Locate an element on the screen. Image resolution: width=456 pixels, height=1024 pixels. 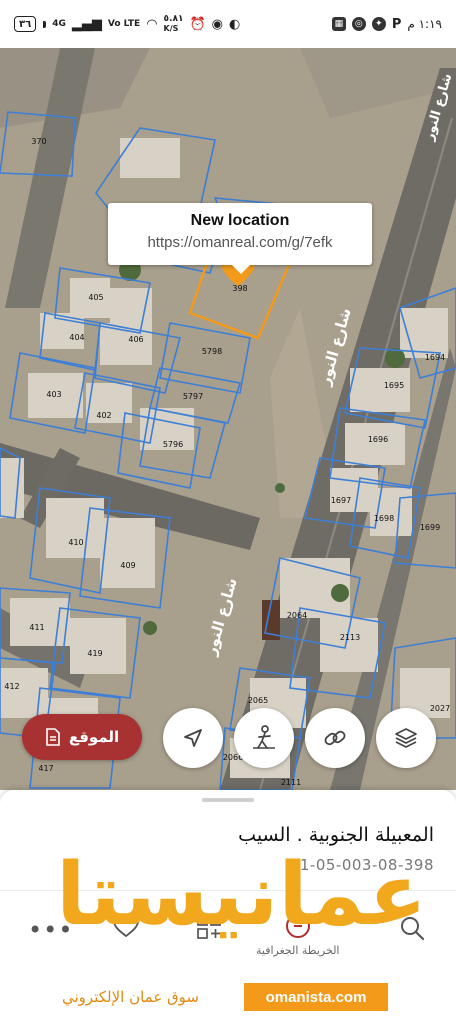
link-icon is located at coordinates (335, 738).